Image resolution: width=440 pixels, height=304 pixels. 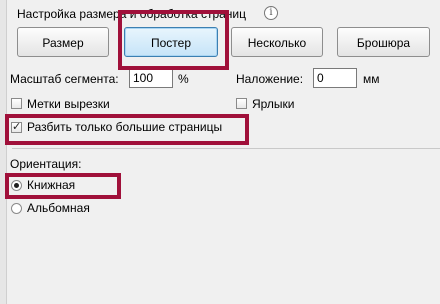 I want to click on tile-scale-unit: %, so click(x=183, y=79).